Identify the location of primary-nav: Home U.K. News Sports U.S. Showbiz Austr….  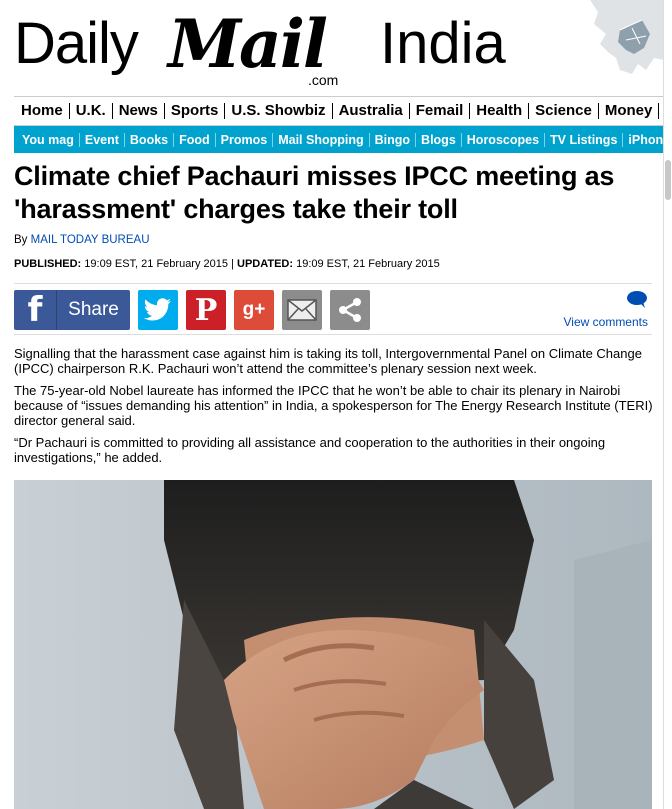
(339, 111).